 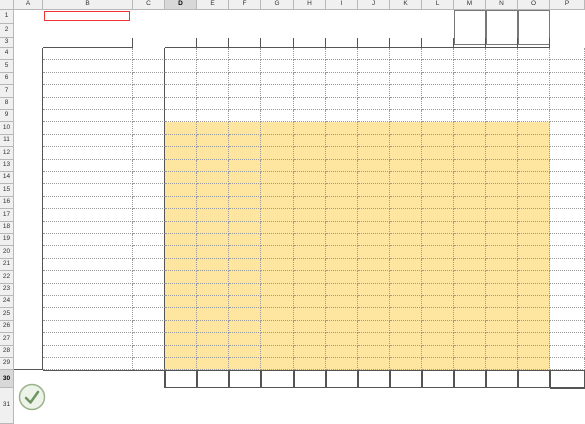 What do you see at coordinates (502, 5) in the screenshot?
I see `column-header-n: N` at bounding box center [502, 5].